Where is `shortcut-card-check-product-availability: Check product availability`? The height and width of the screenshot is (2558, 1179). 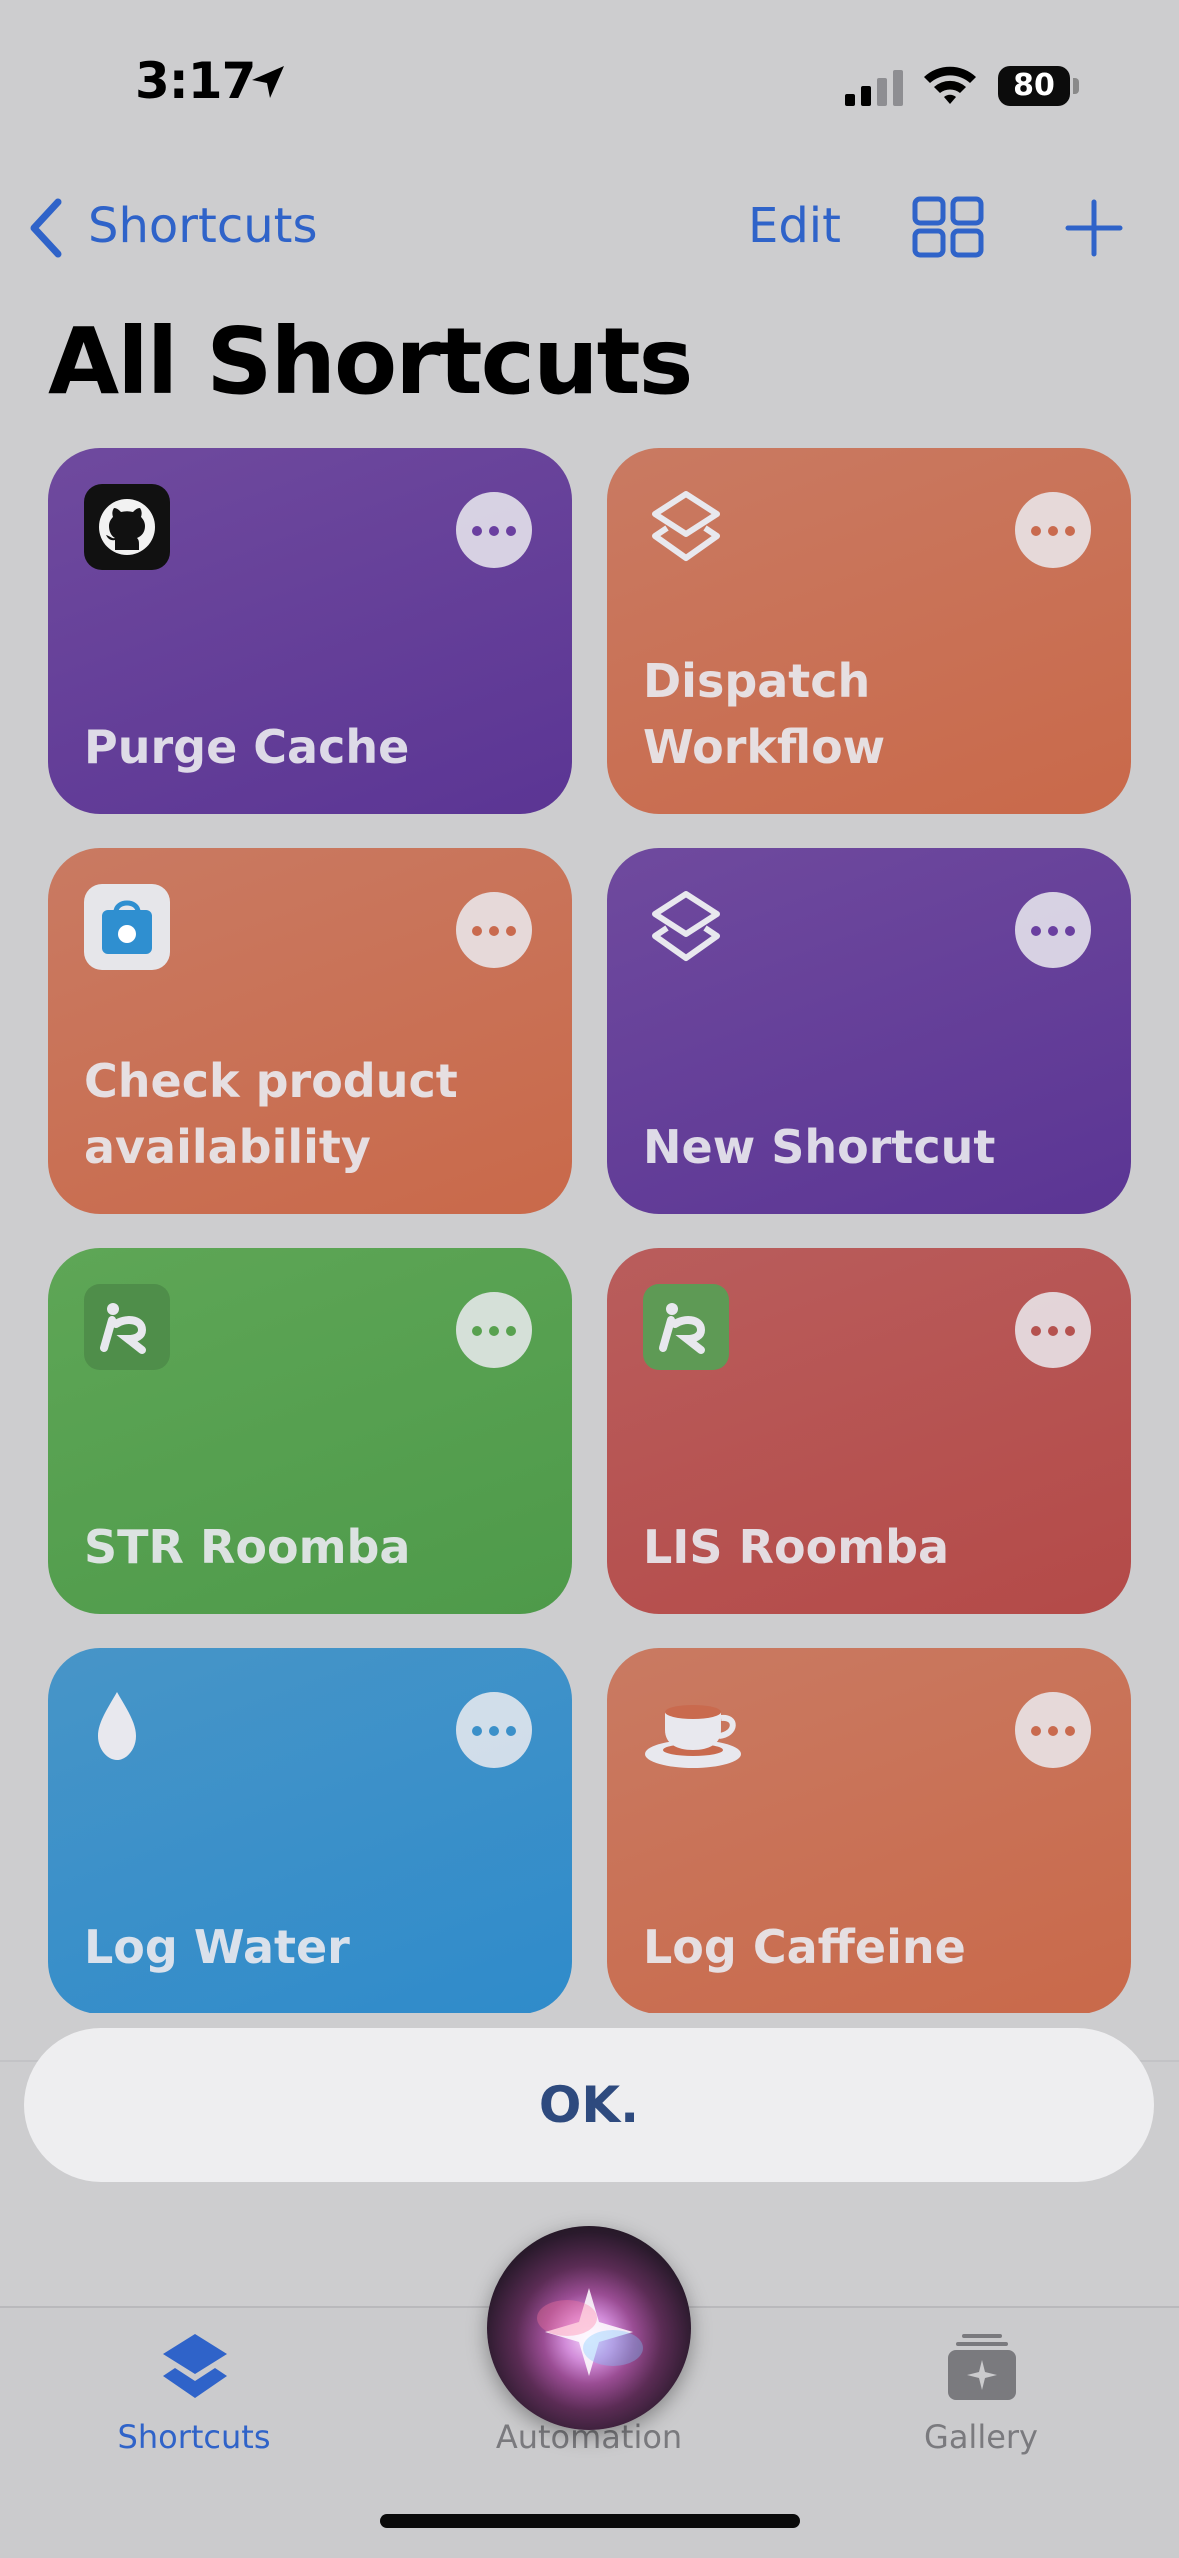
shortcut-card-check-product-availability: Check product availability is located at coordinates (310, 1031).